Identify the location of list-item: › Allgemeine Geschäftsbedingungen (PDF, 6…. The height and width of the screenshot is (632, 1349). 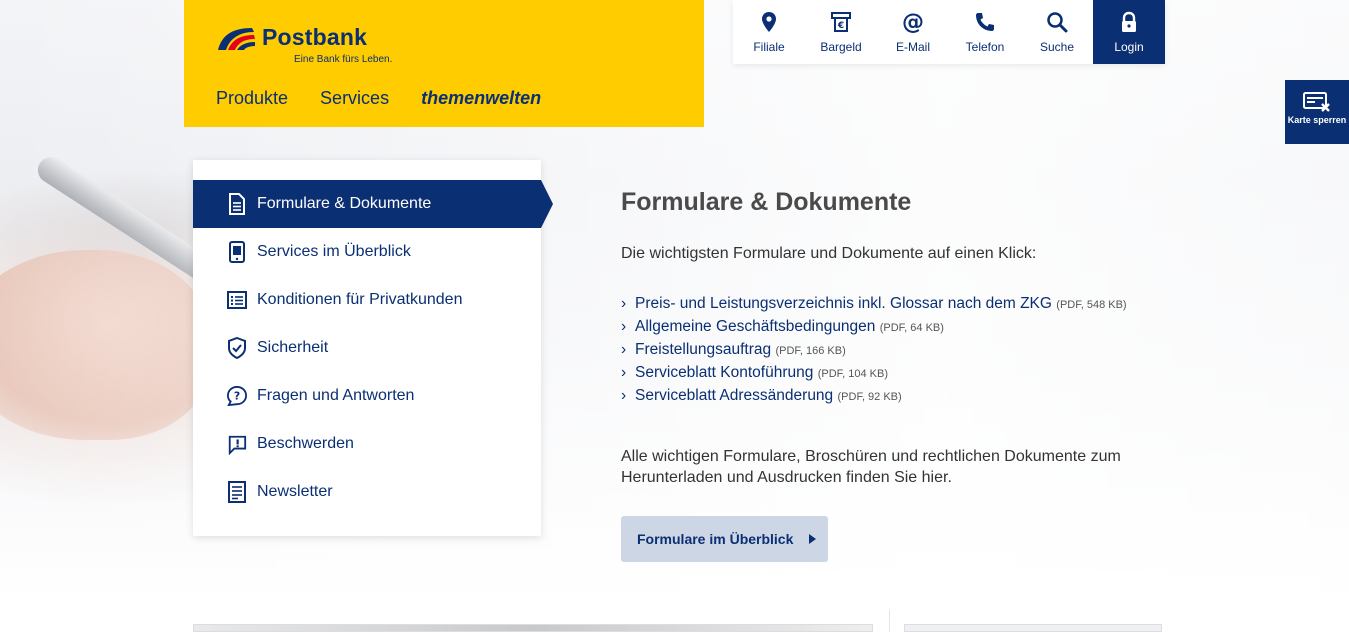
(901, 327).